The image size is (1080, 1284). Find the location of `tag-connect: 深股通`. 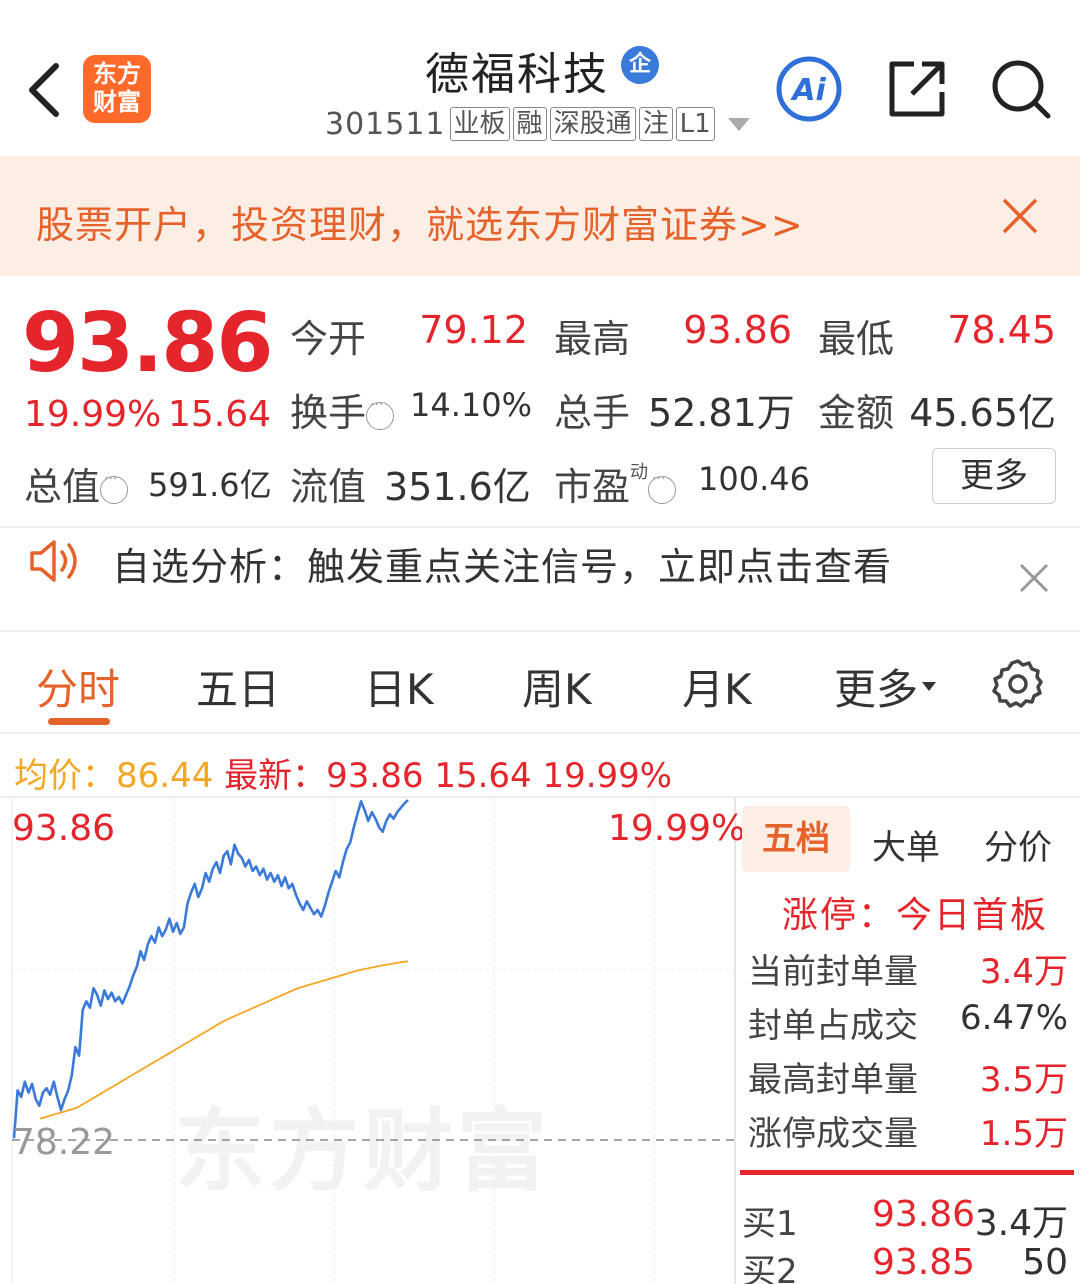

tag-connect: 深股通 is located at coordinates (592, 124).